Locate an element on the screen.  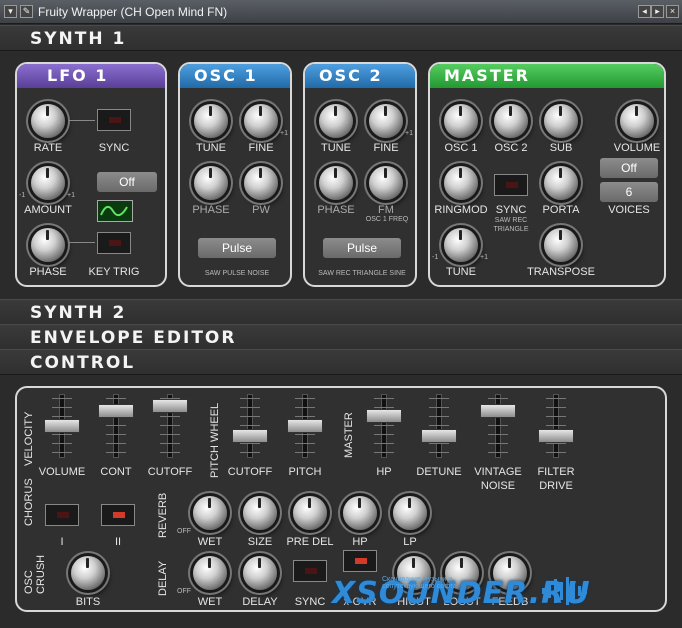
xover-toggle is located at coordinates (360, 561).